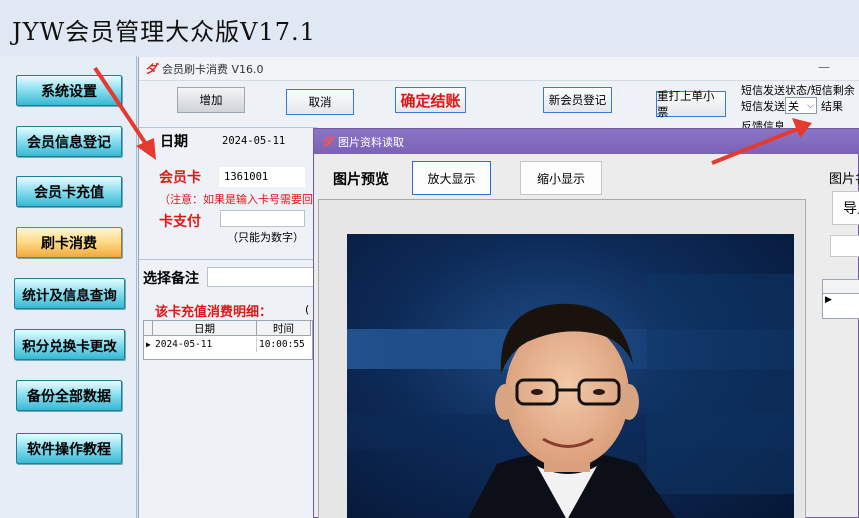 The height and width of the screenshot is (518, 859). What do you see at coordinates (845, 208) in the screenshot?
I see `import-button: 导入` at bounding box center [845, 208].